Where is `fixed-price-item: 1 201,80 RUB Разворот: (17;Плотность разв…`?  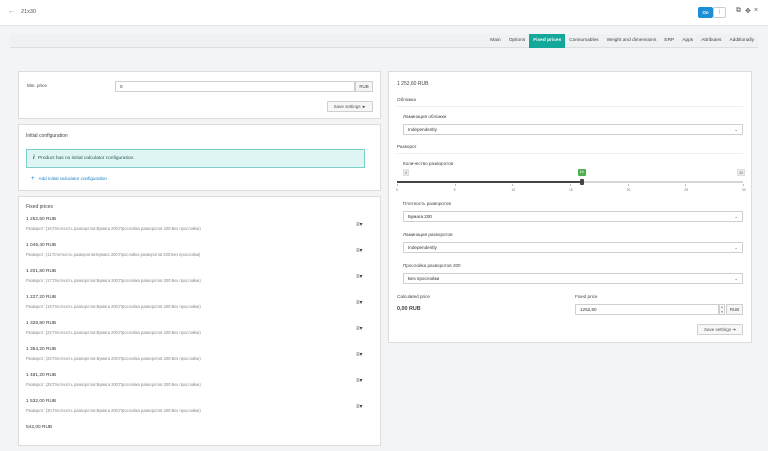 fixed-price-item: 1 201,80 RUB Разворот: (17;Плотность разв… is located at coordinates (195, 282).